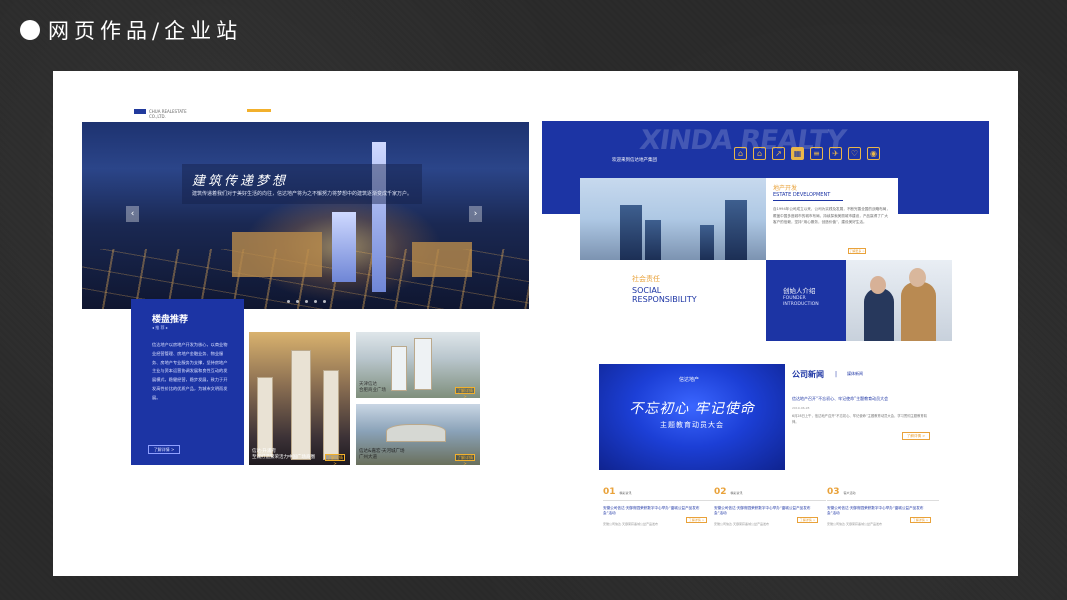 Image resolution: width=1067 pixels, height=600 pixels. What do you see at coordinates (797, 153) in the screenshot?
I see `building-icon: ▦` at bounding box center [797, 153].